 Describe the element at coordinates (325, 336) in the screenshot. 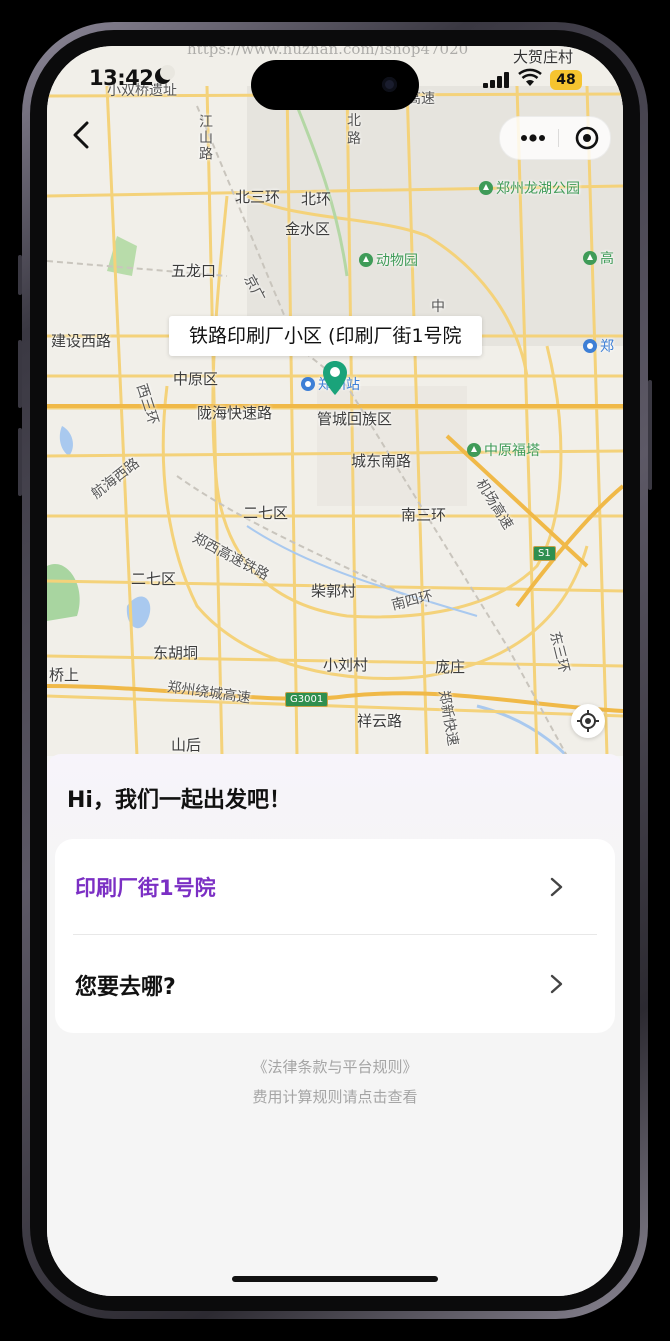

I see `current-location-callout: 铁路印刷厂小区 (印刷厂街1号院` at that location.